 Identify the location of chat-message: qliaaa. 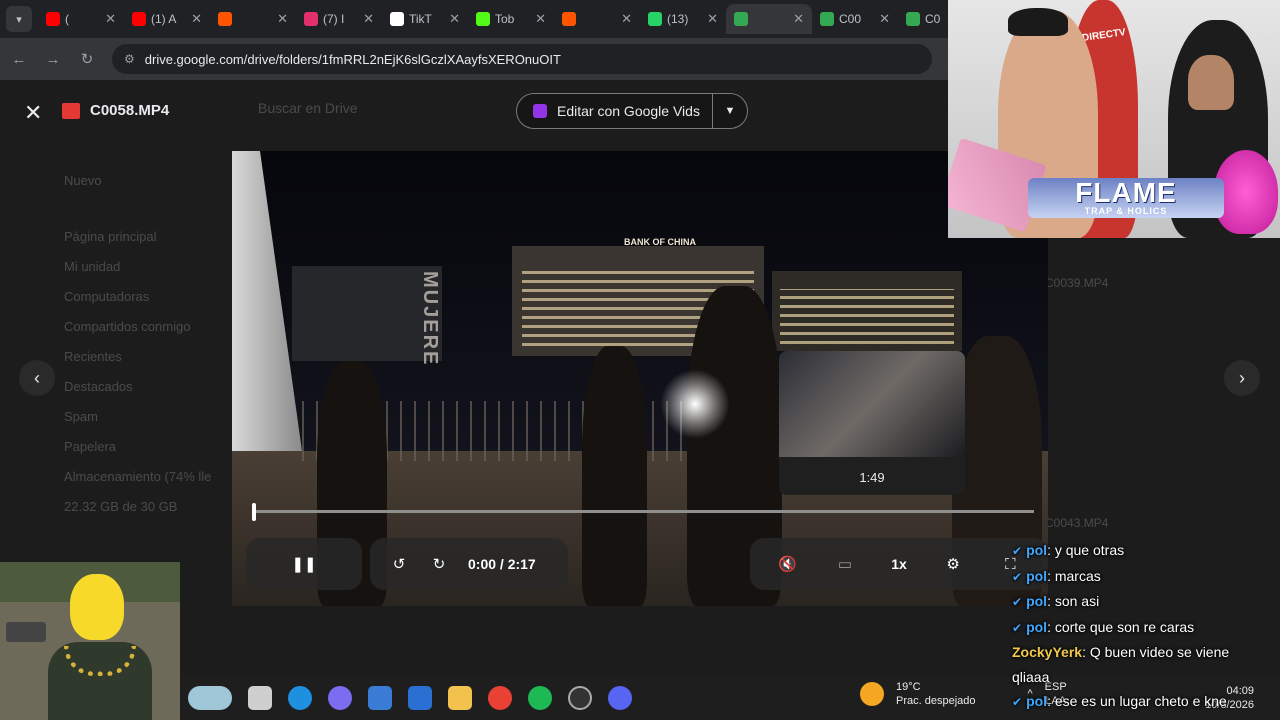
(1146, 677).